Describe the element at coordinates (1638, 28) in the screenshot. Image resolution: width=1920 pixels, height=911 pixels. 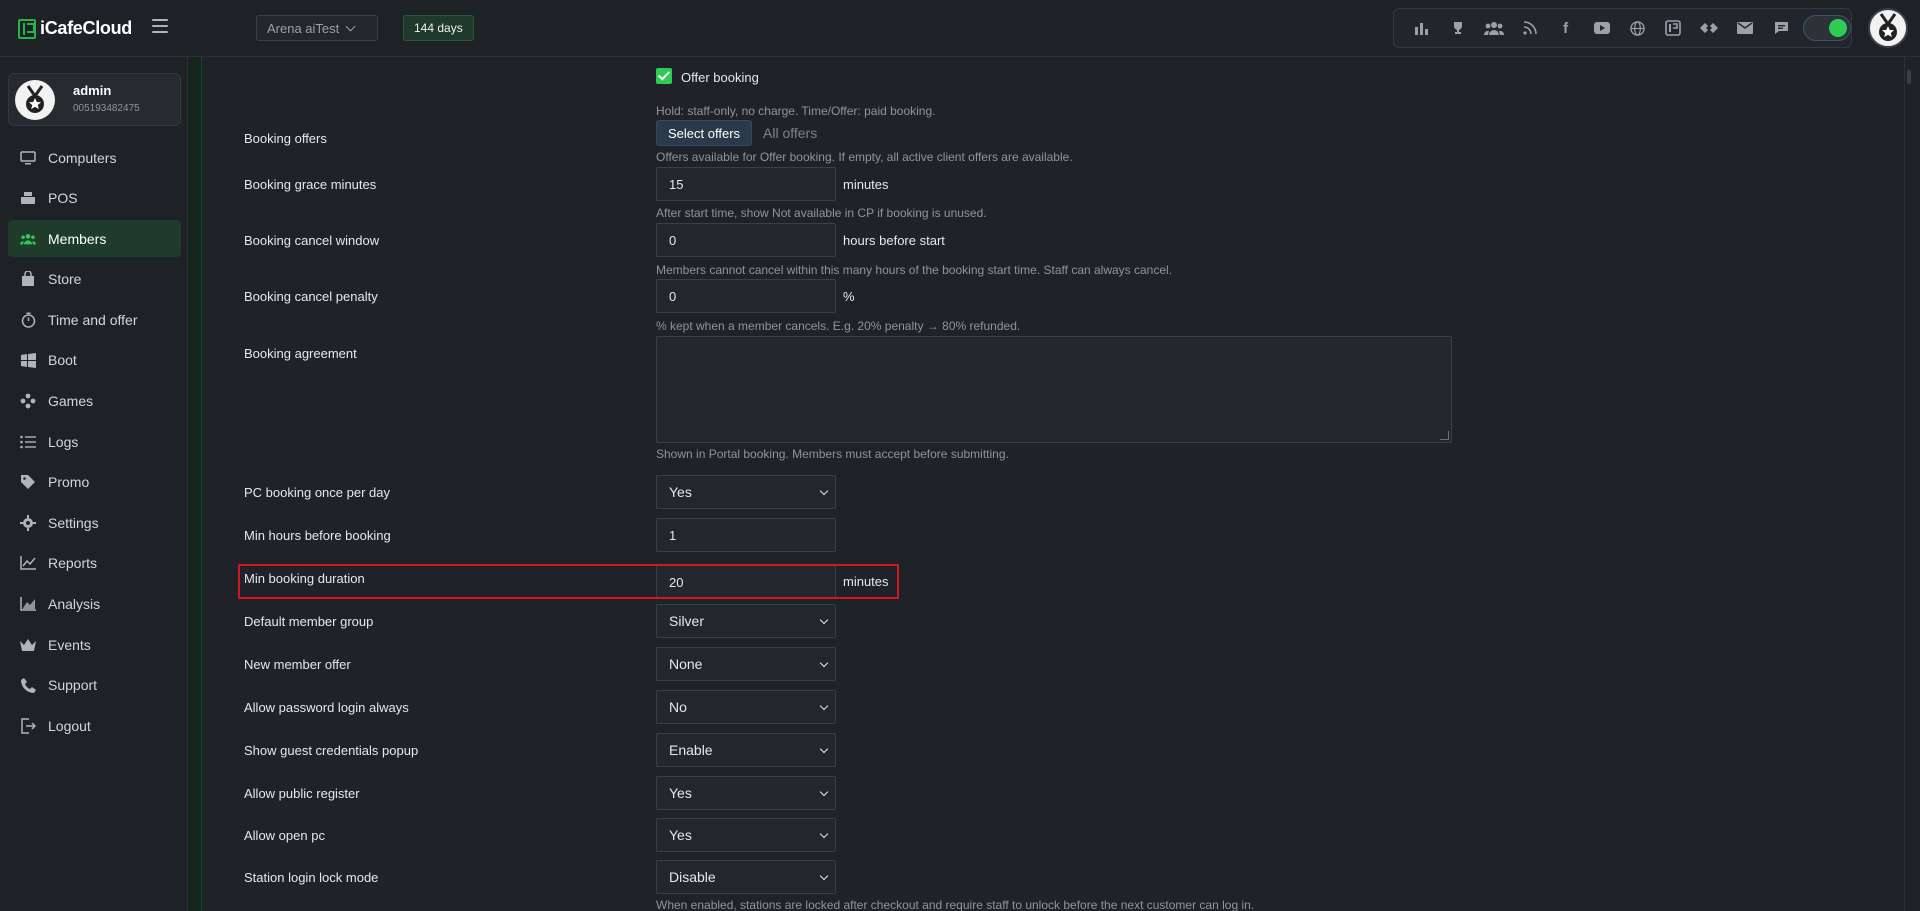
I see `globe-icon` at that location.